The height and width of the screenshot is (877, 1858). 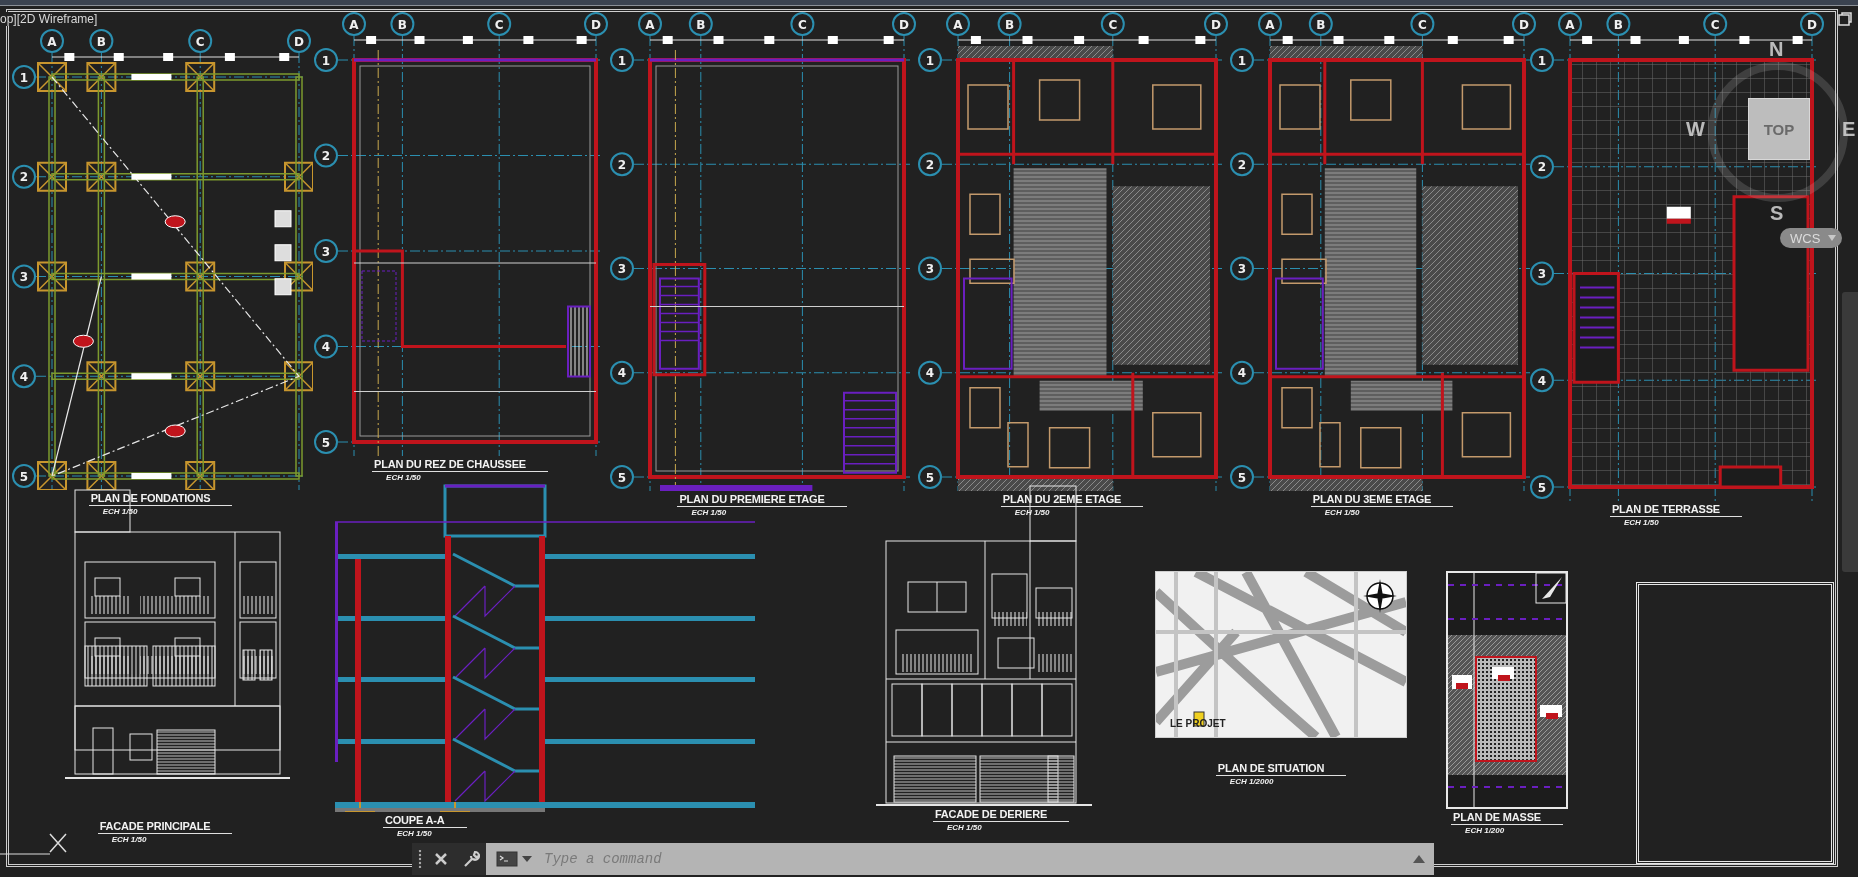 I want to click on drawing-title: PLAN DE TERRASSE, so click(x=1675, y=510).